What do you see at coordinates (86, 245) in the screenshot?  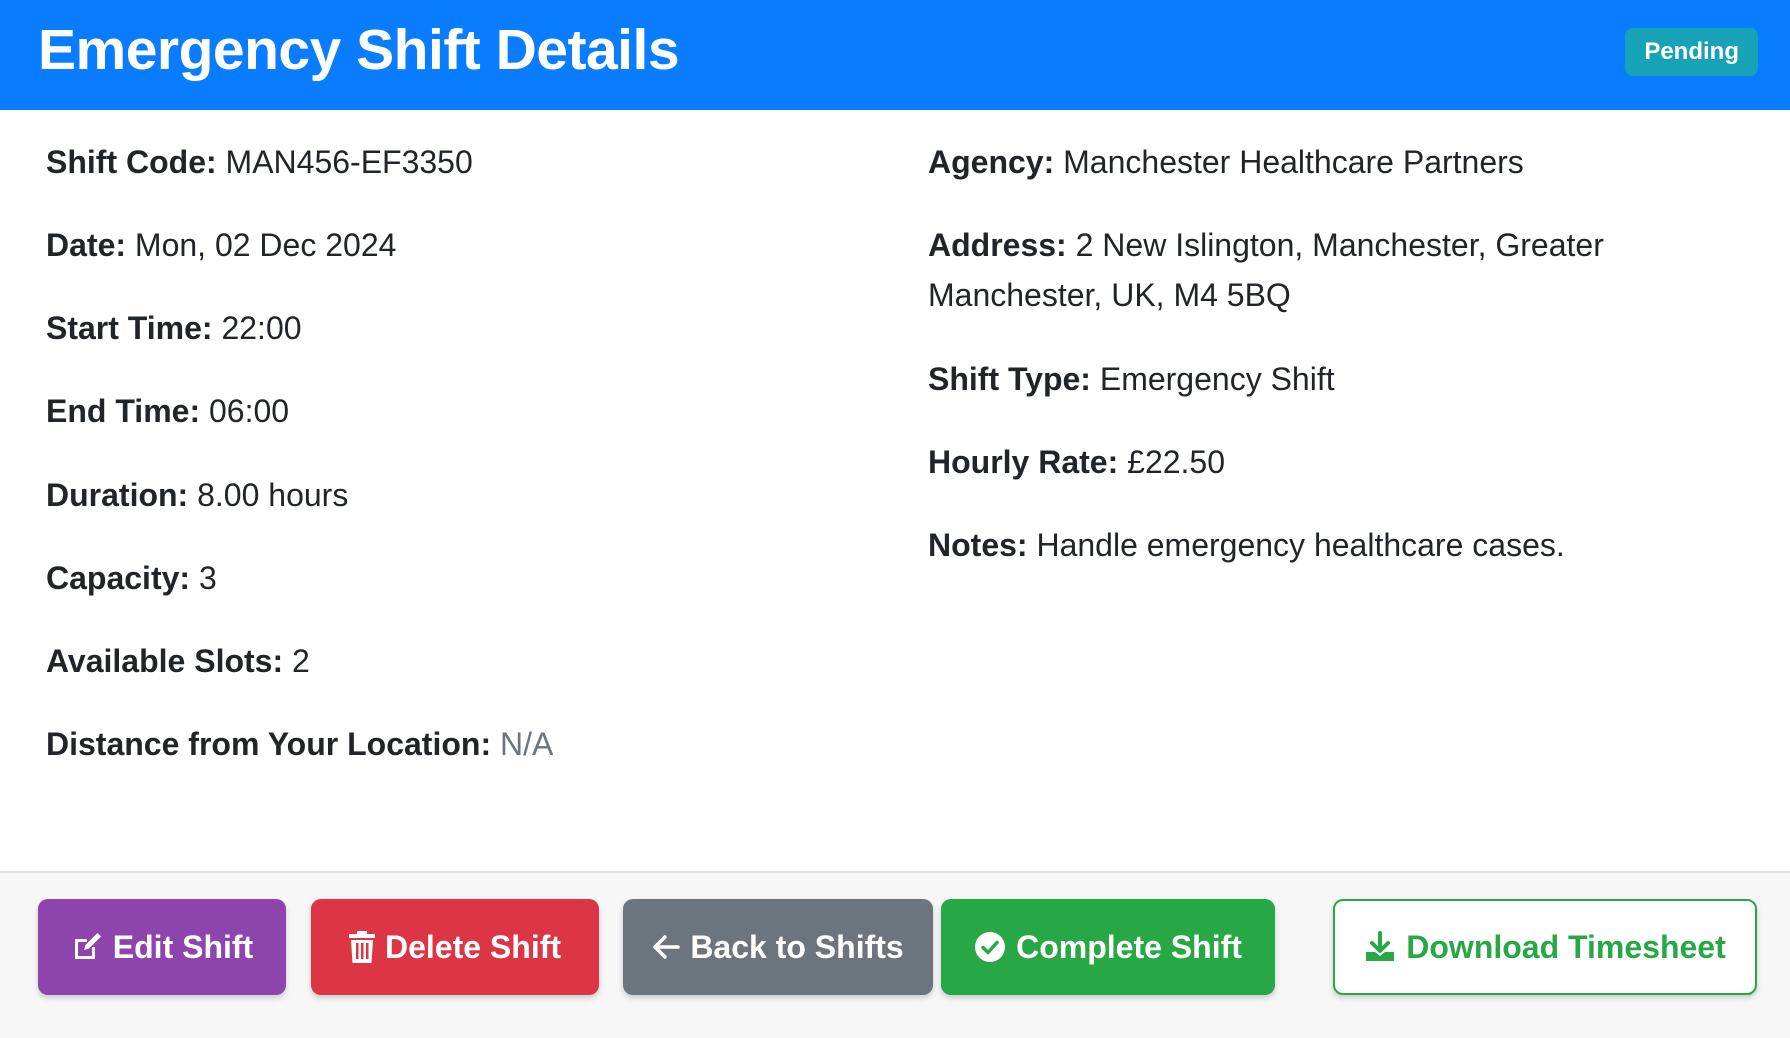 I see `field-label: Date:` at bounding box center [86, 245].